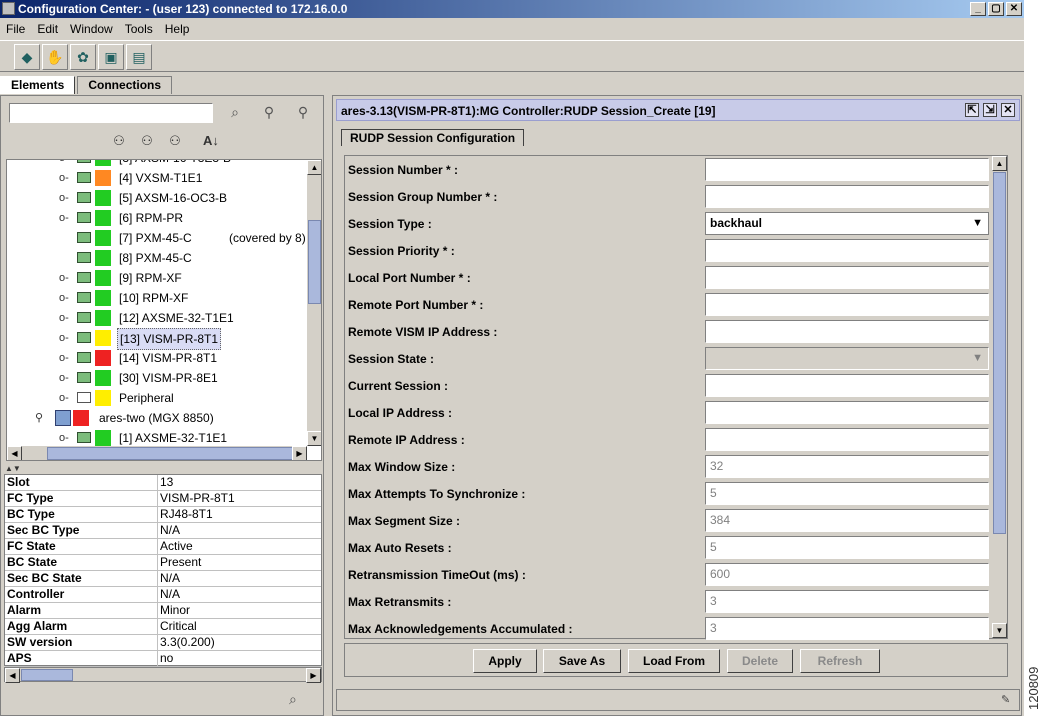 Image resolution: width=1044 pixels, height=716 pixels. Describe the element at coordinates (840, 661) in the screenshot. I see `refresh-button: Refresh` at that location.